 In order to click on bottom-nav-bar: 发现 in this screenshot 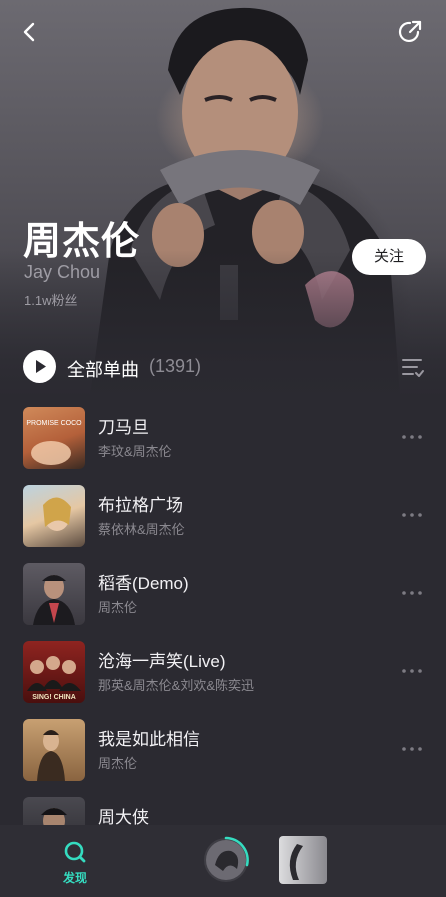, I will do `click(223, 861)`.